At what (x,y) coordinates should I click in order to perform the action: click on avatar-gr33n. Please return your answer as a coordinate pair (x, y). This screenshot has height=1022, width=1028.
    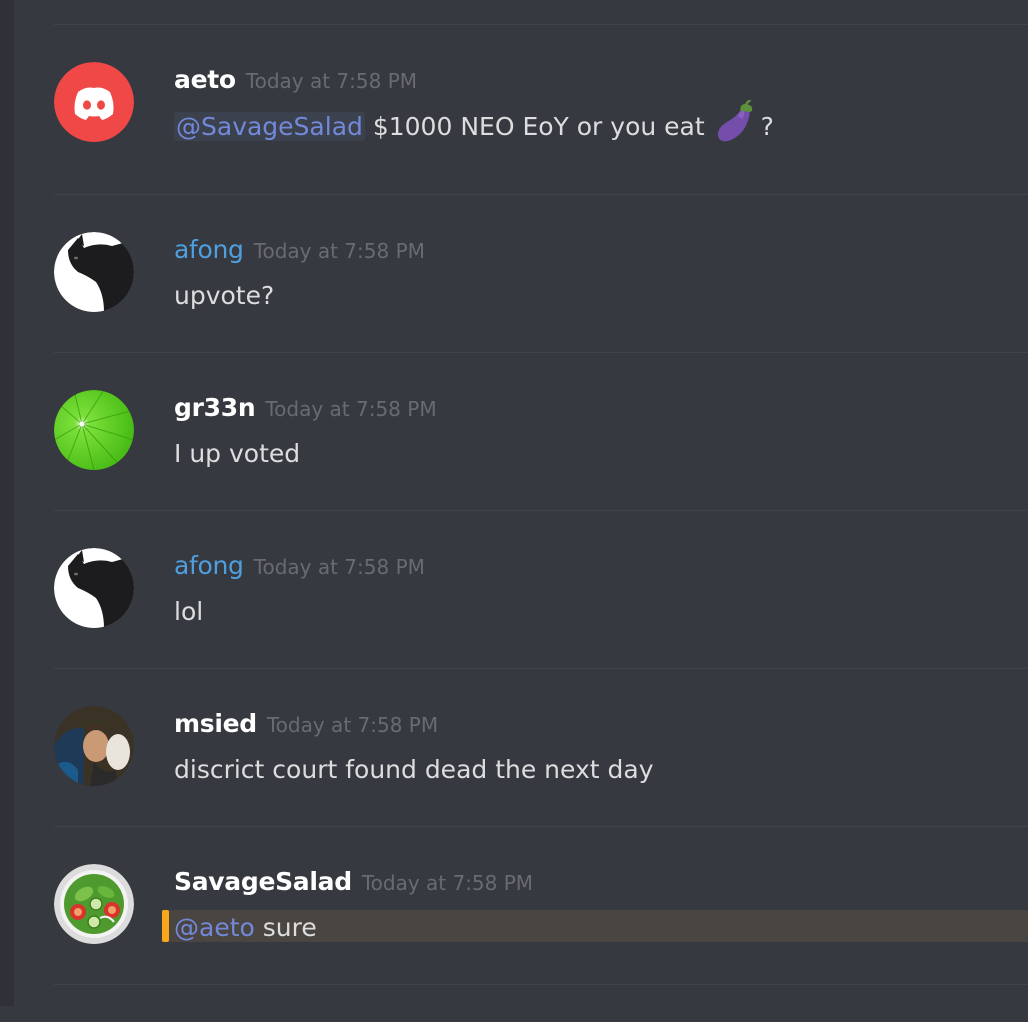
    Looking at the image, I should click on (94, 430).